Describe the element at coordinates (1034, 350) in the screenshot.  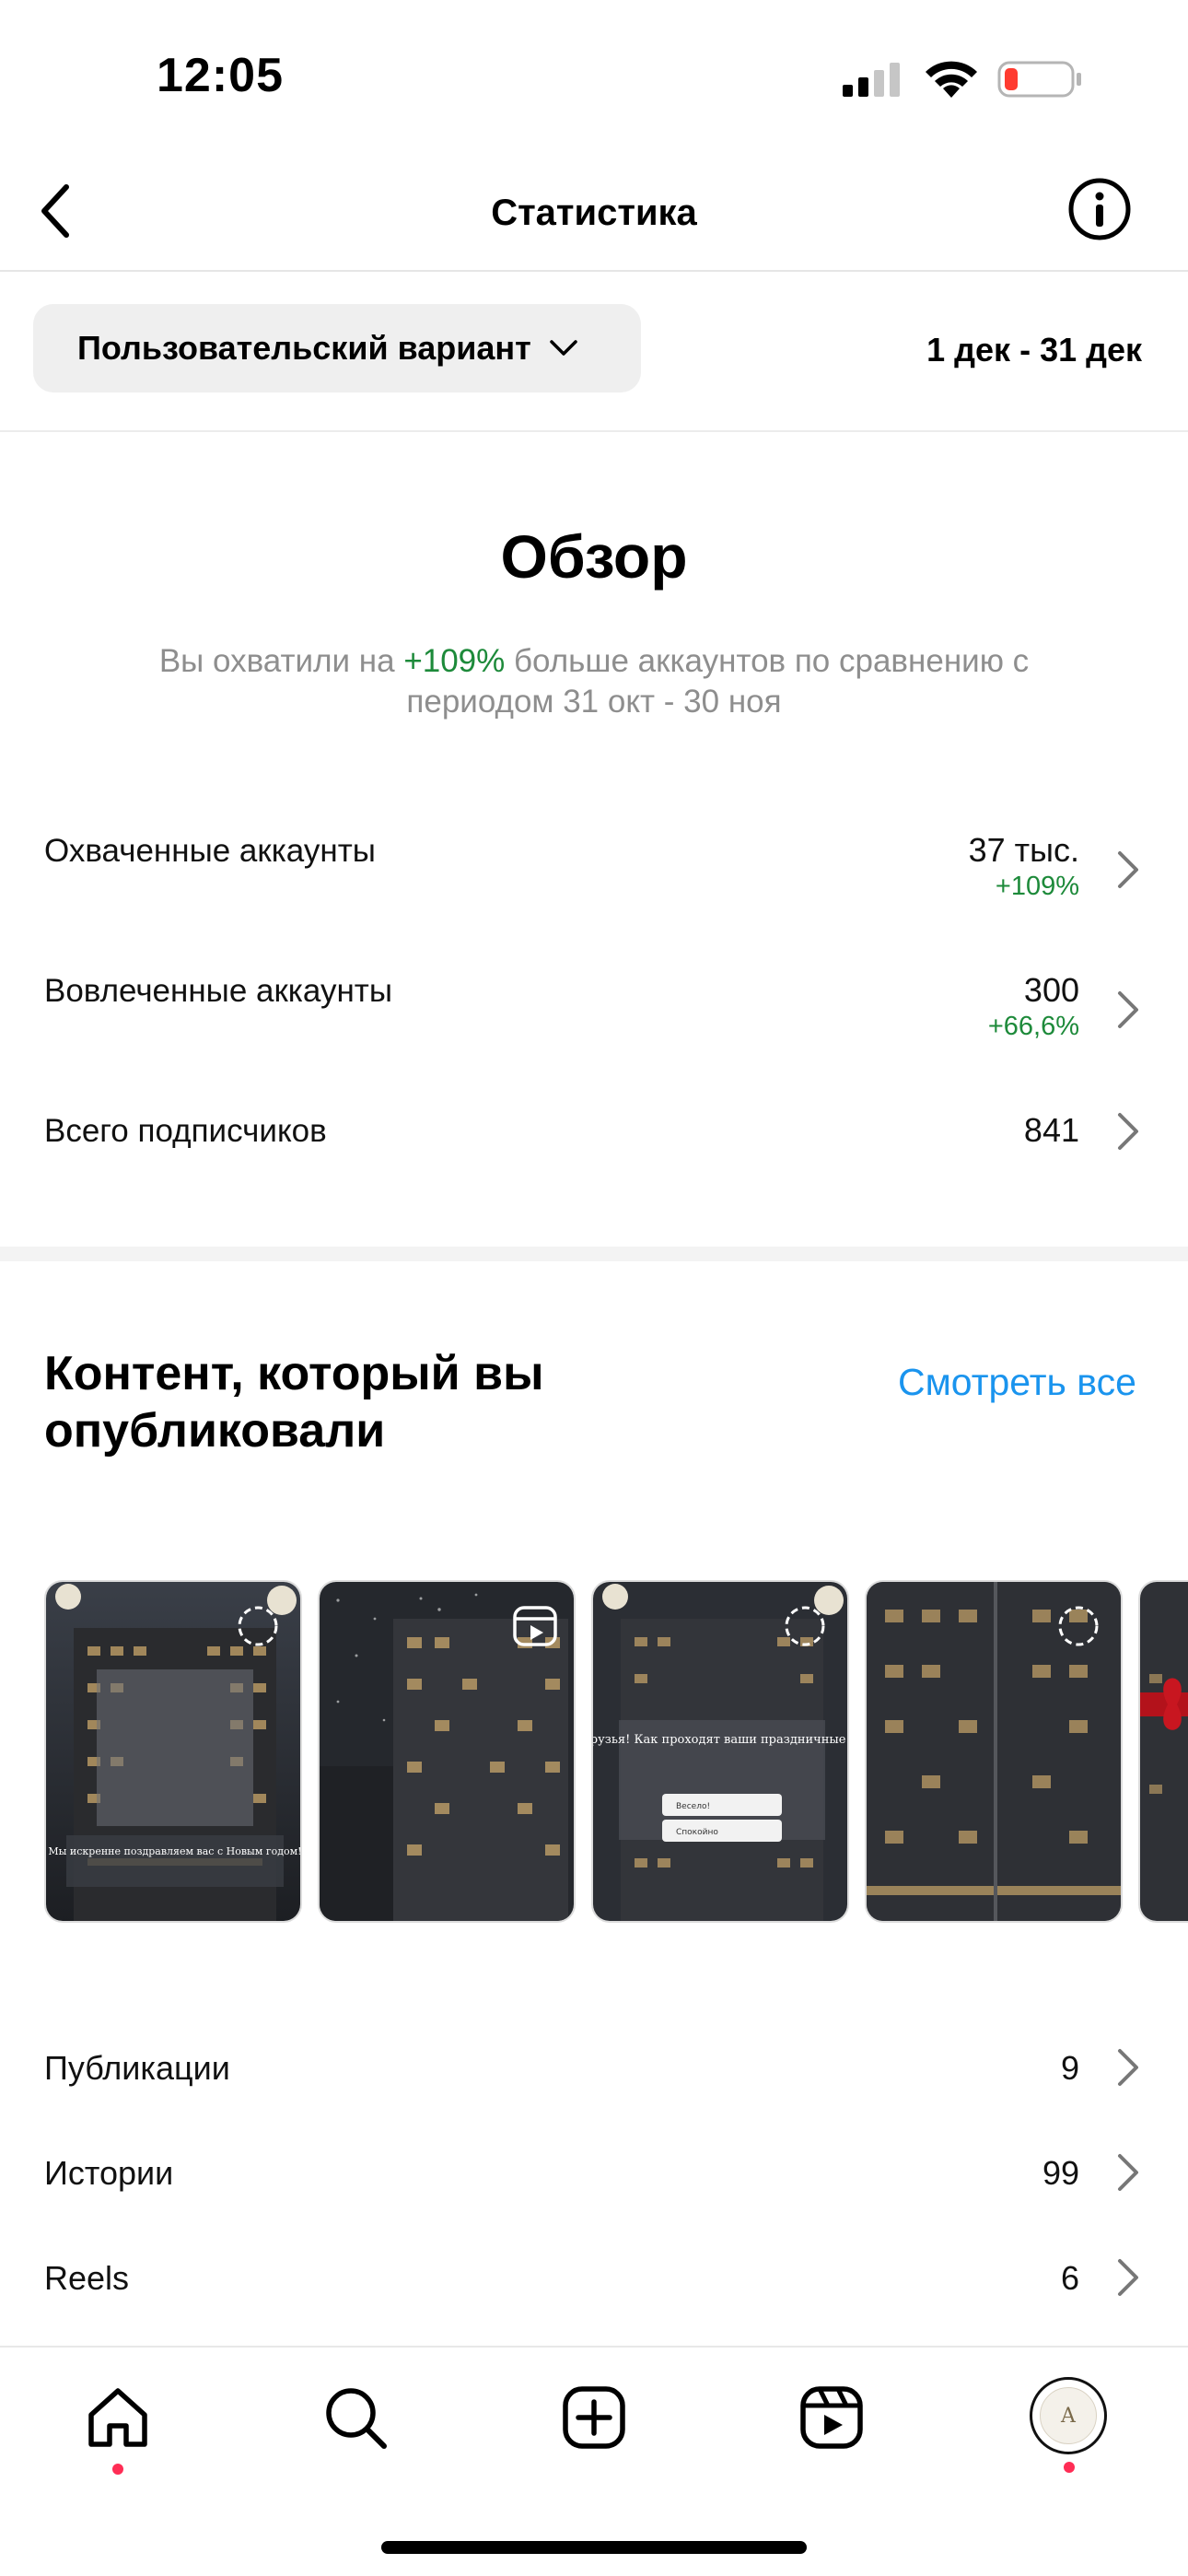
I see `date-range: 1 дек - 31 дек` at that location.